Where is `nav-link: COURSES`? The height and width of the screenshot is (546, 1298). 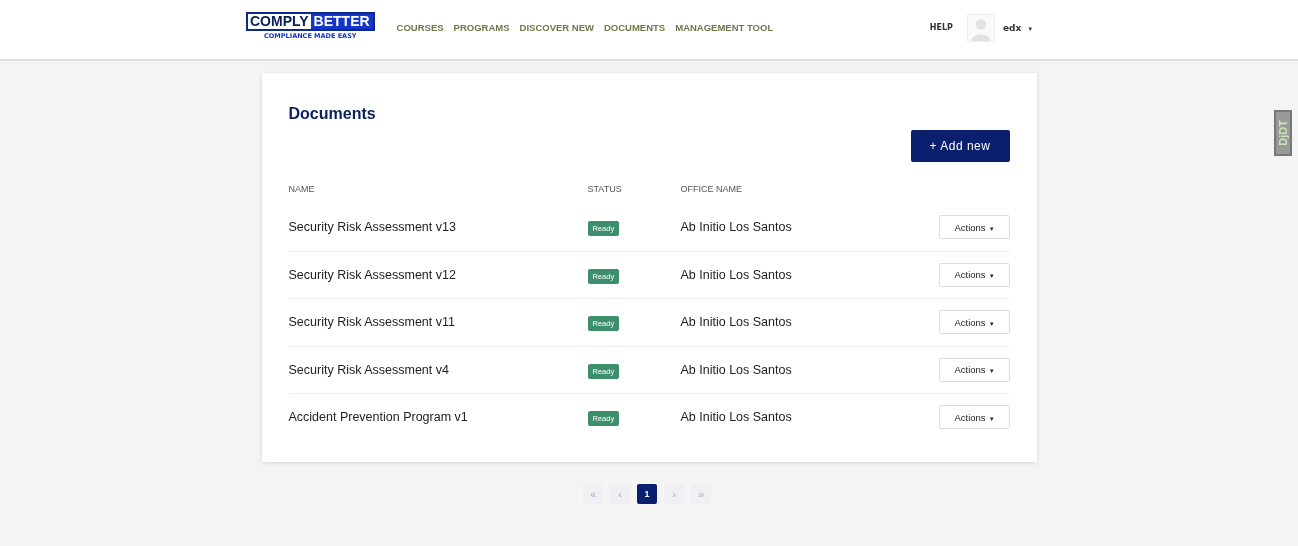
nav-link: COURSES is located at coordinates (420, 27).